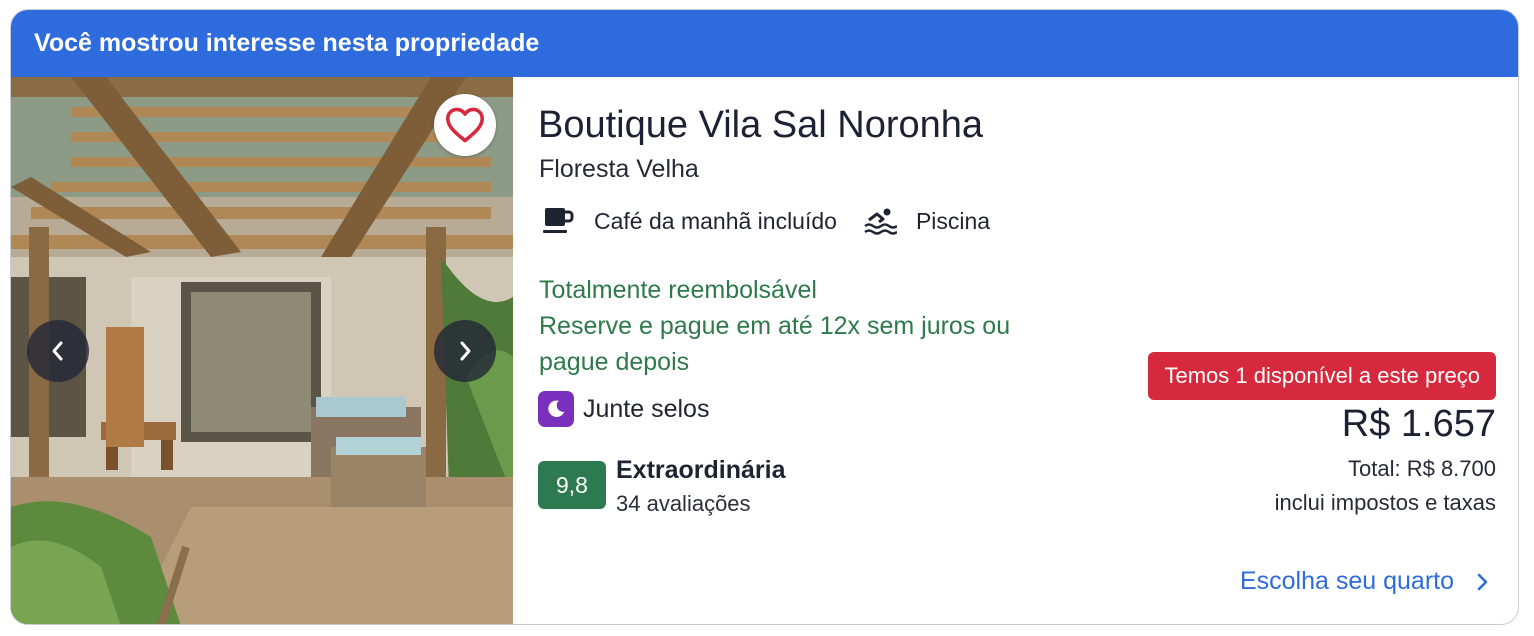 This screenshot has height=636, width=1534. I want to click on nightly-price: R$ 1.657, so click(1418, 424).